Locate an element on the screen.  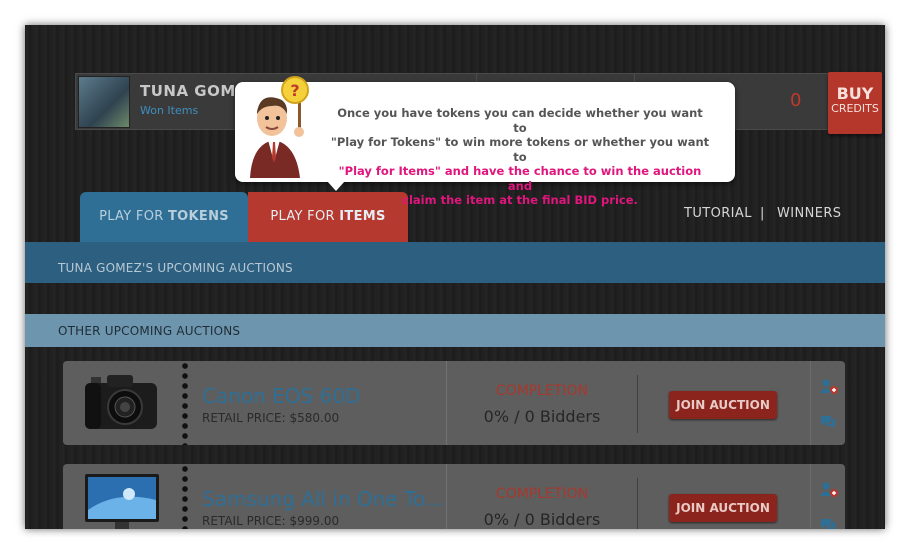
avatar is located at coordinates (104, 102).